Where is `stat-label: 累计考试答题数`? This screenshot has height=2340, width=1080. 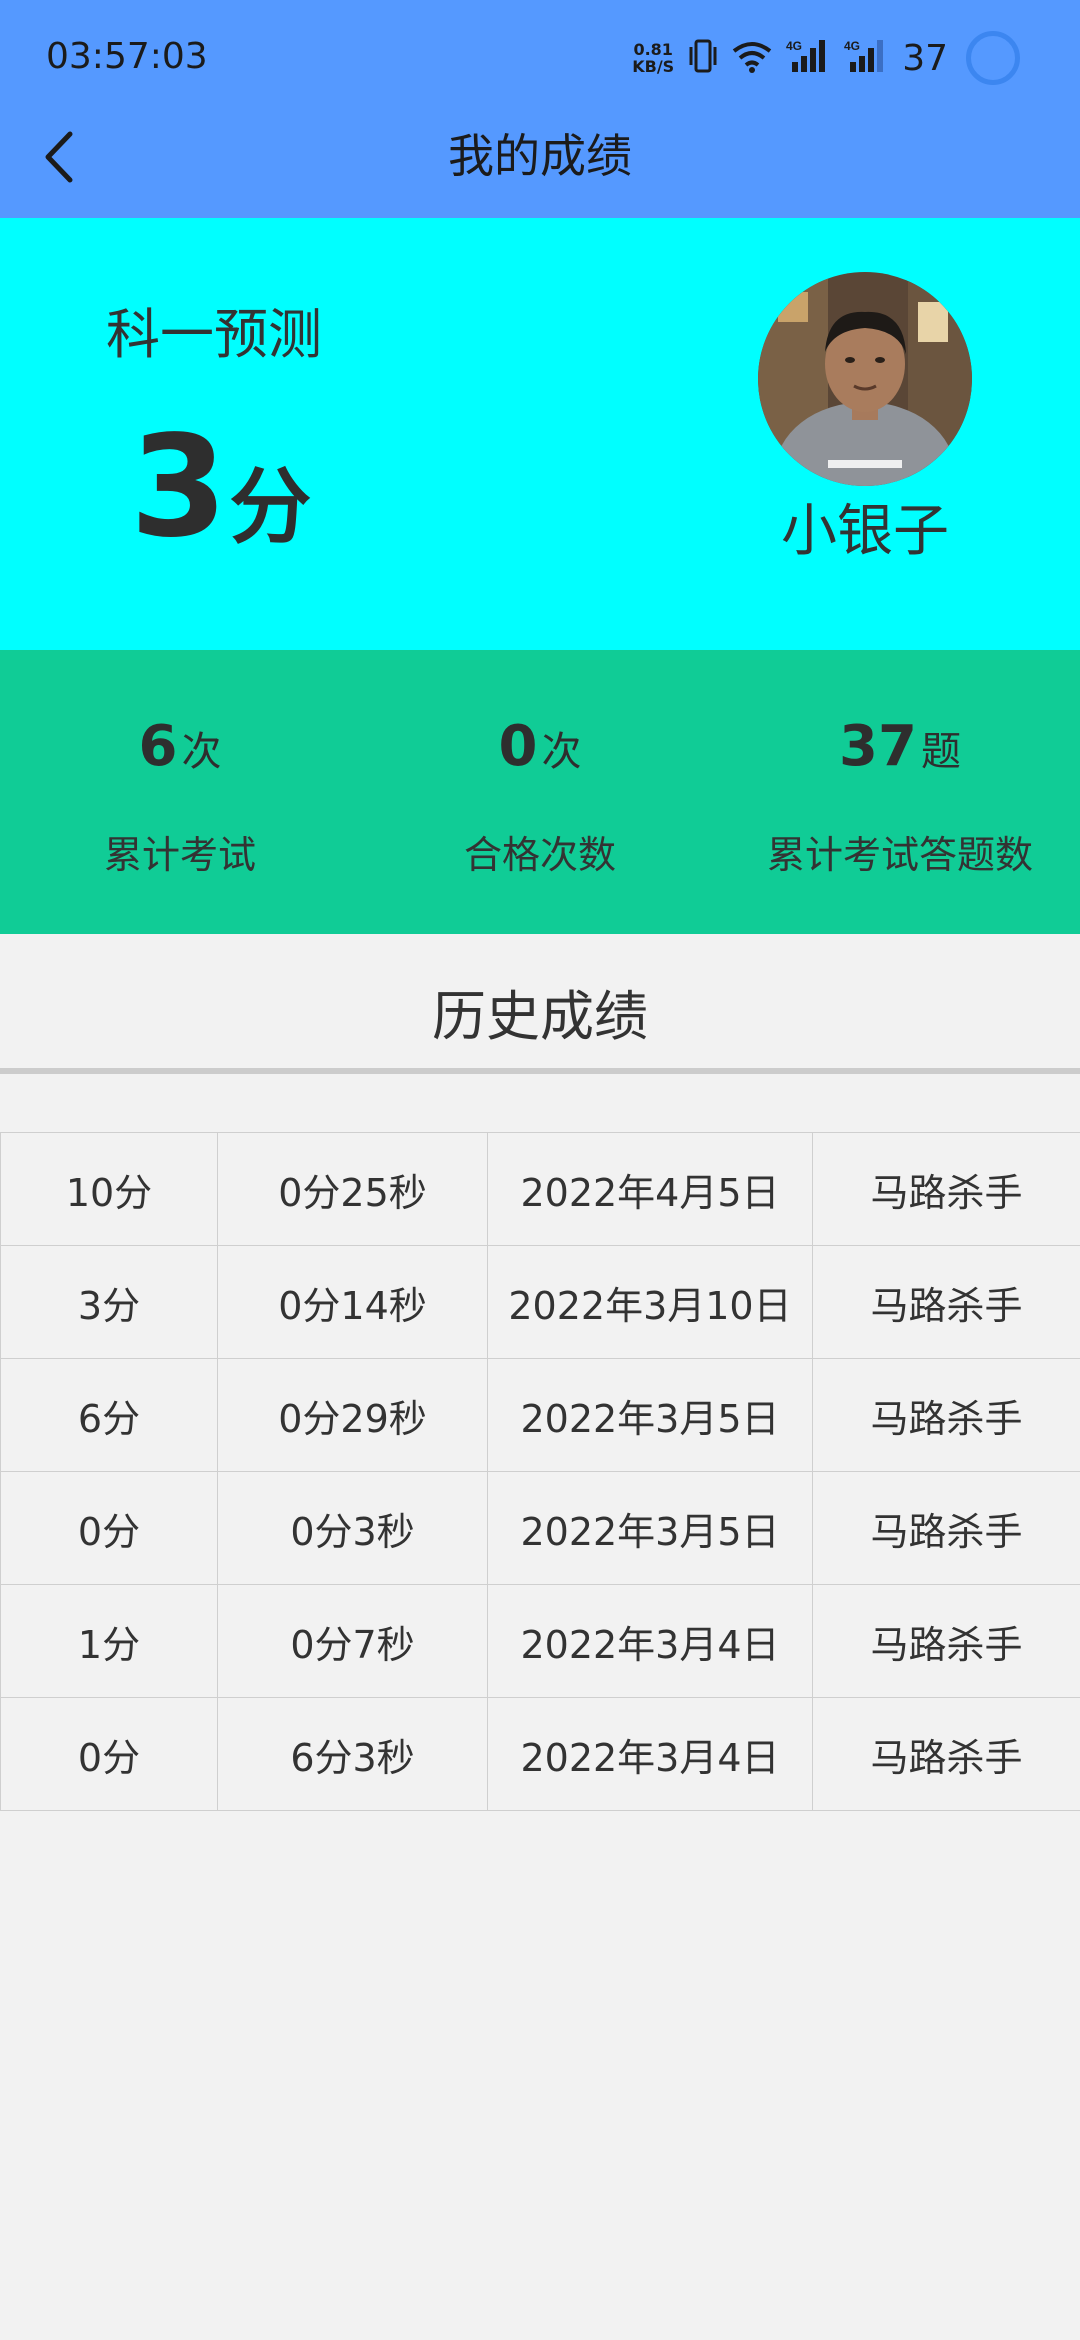 stat-label: 累计考试答题数 is located at coordinates (899, 855).